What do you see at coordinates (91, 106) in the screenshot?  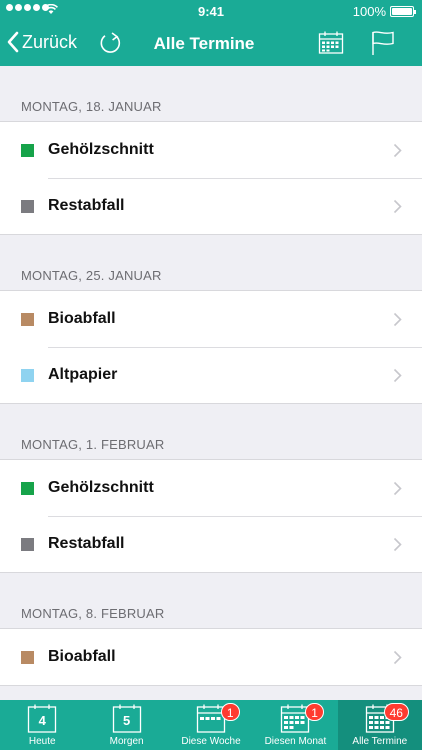 I see `section-header: MONTAG, 18. JANUAR` at bounding box center [91, 106].